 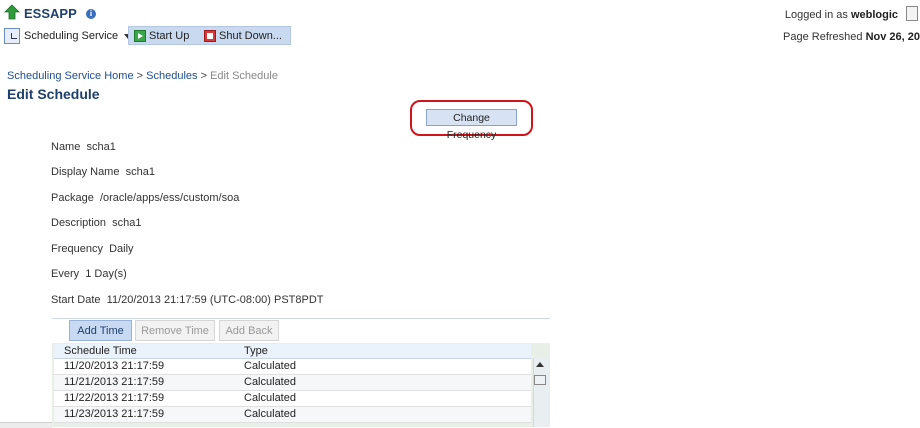 What do you see at coordinates (175, 330) in the screenshot?
I see `remove-time-button: Remove Time` at bounding box center [175, 330].